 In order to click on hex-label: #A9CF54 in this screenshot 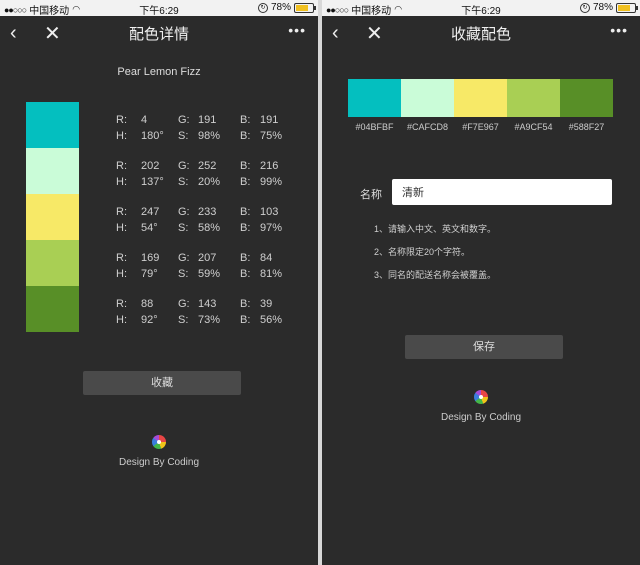, I will do `click(533, 127)`.